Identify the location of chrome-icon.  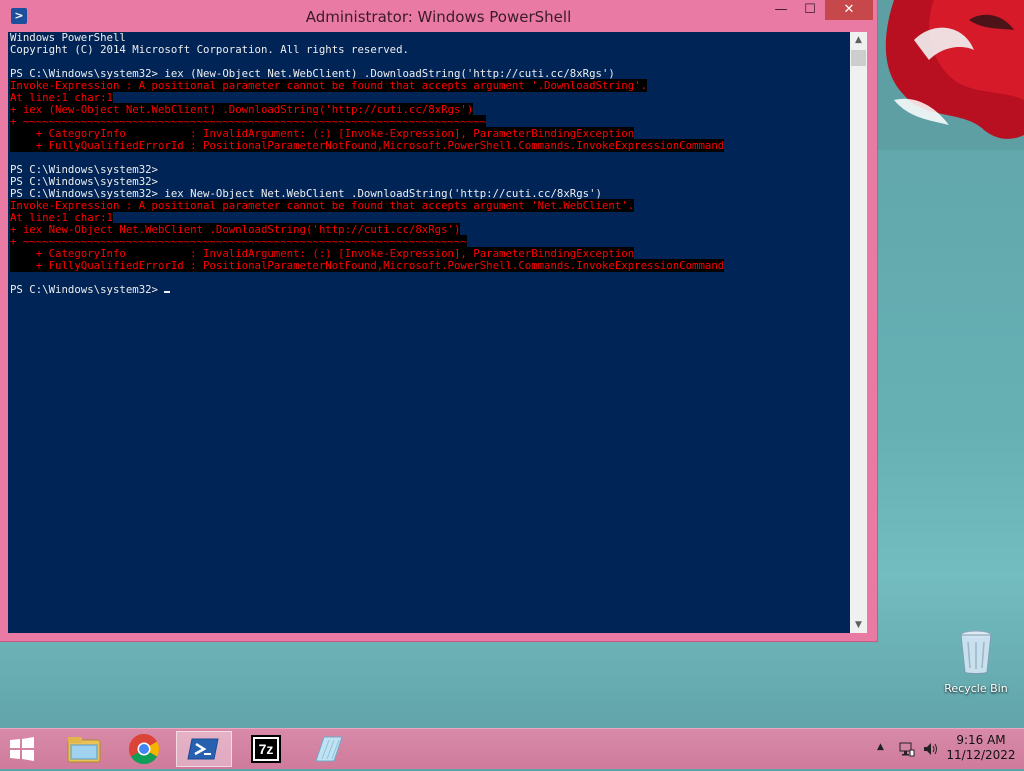
(144, 749).